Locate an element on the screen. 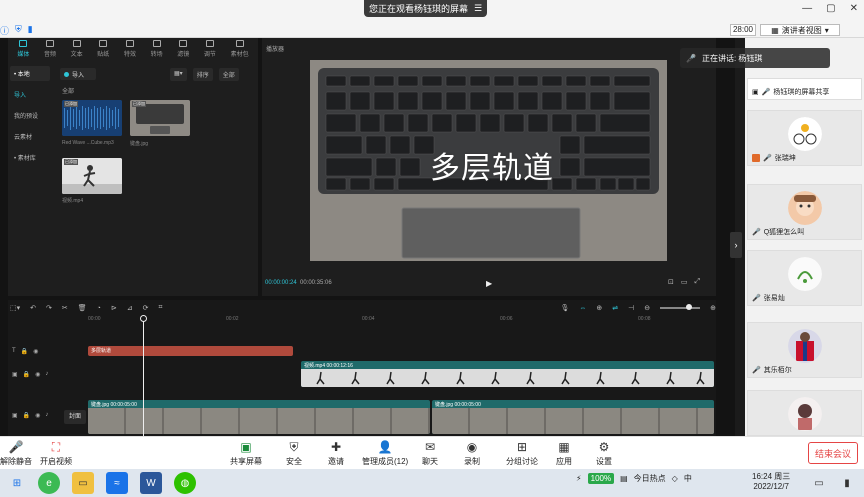 This screenshot has height=497, width=864. playhead-handle is located at coordinates (143, 318).